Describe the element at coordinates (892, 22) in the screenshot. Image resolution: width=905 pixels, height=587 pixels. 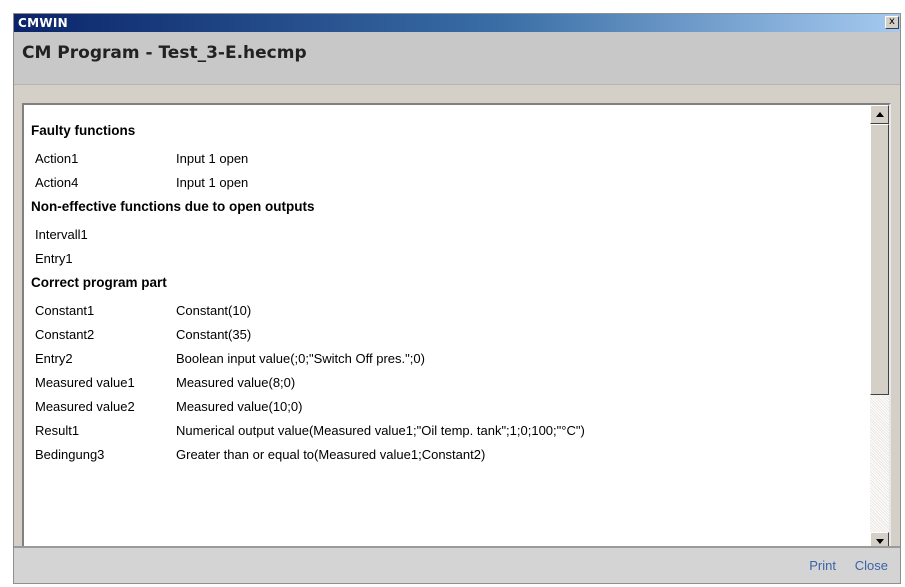
I see `window-close-button: x` at that location.